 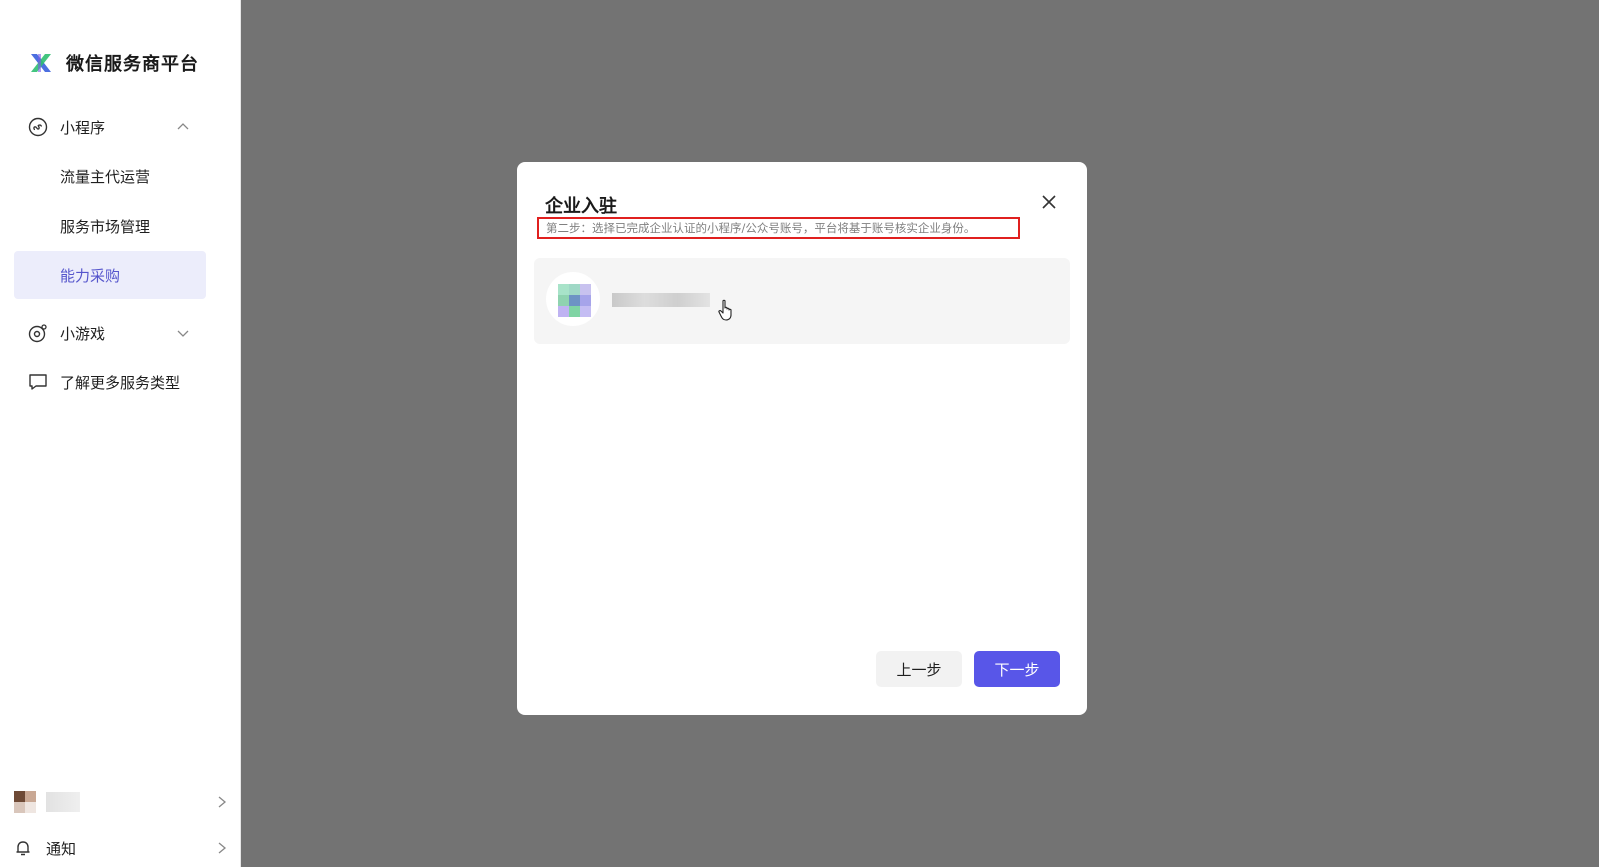 What do you see at coordinates (38, 127) in the screenshot?
I see `mini-program-icon` at bounding box center [38, 127].